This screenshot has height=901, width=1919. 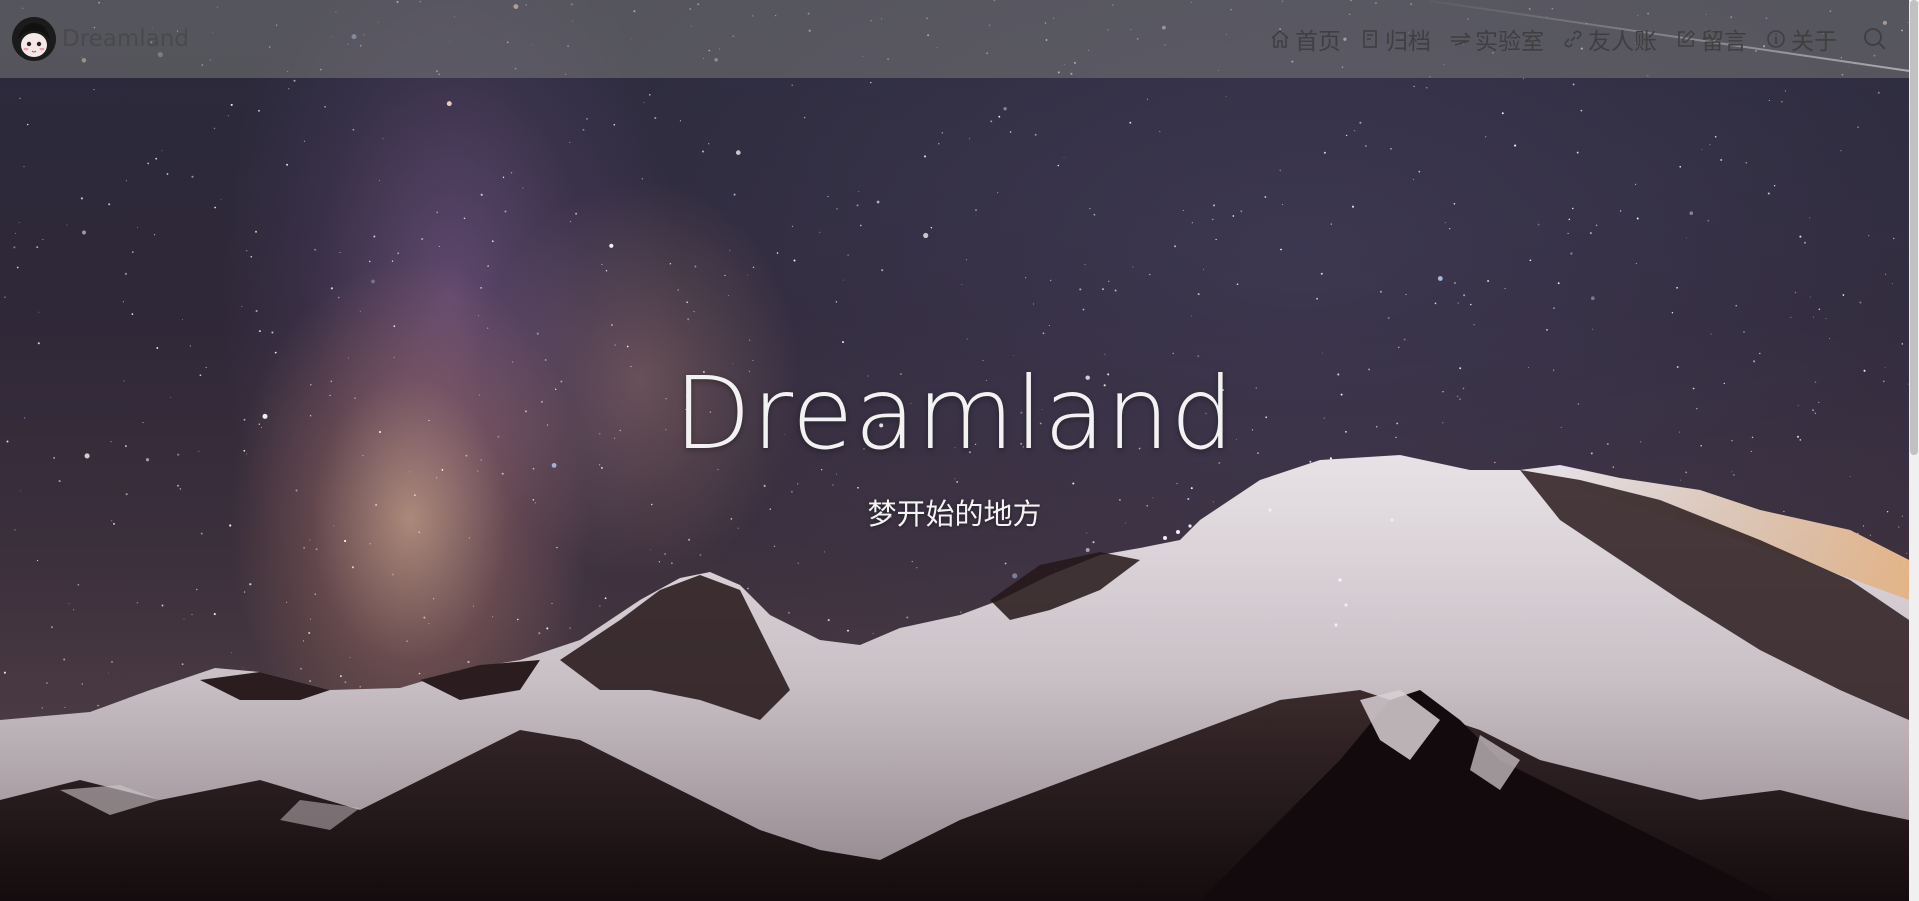 What do you see at coordinates (1814, 42) in the screenshot?
I see `nav-item-label: 关于` at bounding box center [1814, 42].